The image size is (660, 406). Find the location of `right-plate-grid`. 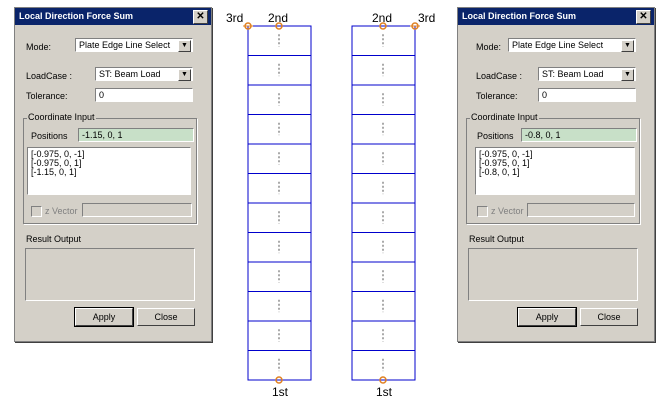

right-plate-grid is located at coordinates (385, 203).